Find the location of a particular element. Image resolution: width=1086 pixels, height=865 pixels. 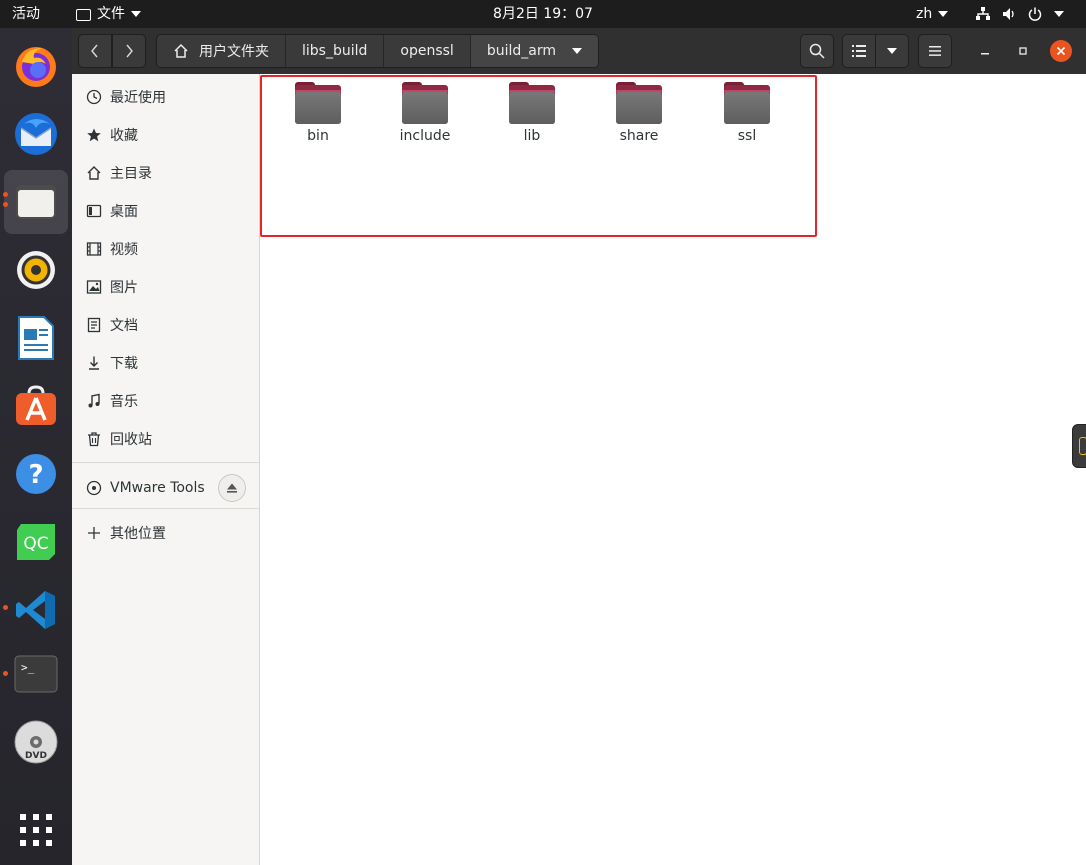

top-bar: 活动 文件 8月2日 19：07 zh is located at coordinates (543, 14).